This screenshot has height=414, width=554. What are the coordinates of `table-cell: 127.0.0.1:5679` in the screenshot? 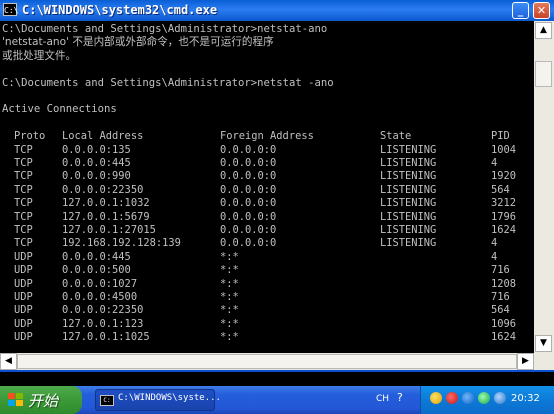 It's located at (106, 216).